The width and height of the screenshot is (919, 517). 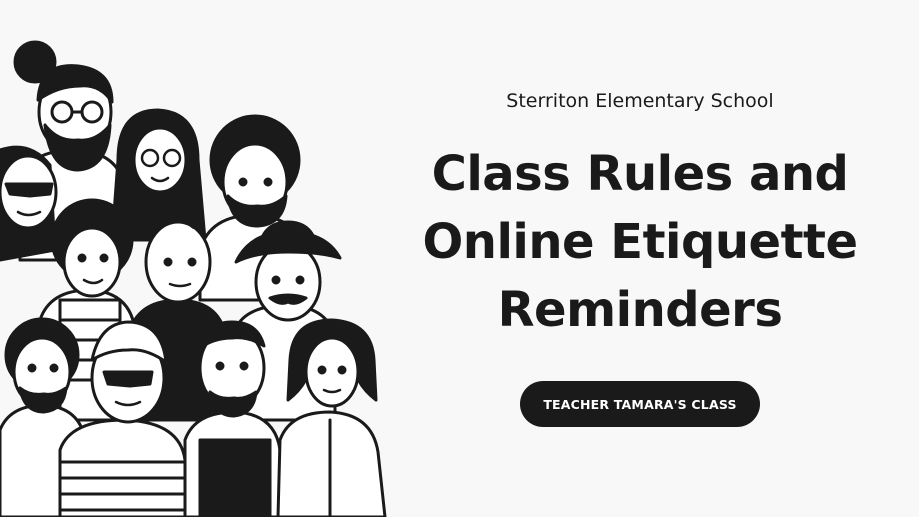 What do you see at coordinates (640, 310) in the screenshot?
I see `title-line-3: Reminders` at bounding box center [640, 310].